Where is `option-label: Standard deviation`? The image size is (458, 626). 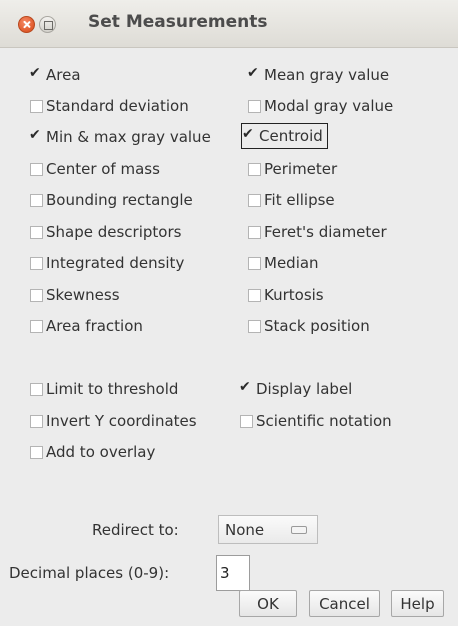
option-label: Standard deviation is located at coordinates (117, 106).